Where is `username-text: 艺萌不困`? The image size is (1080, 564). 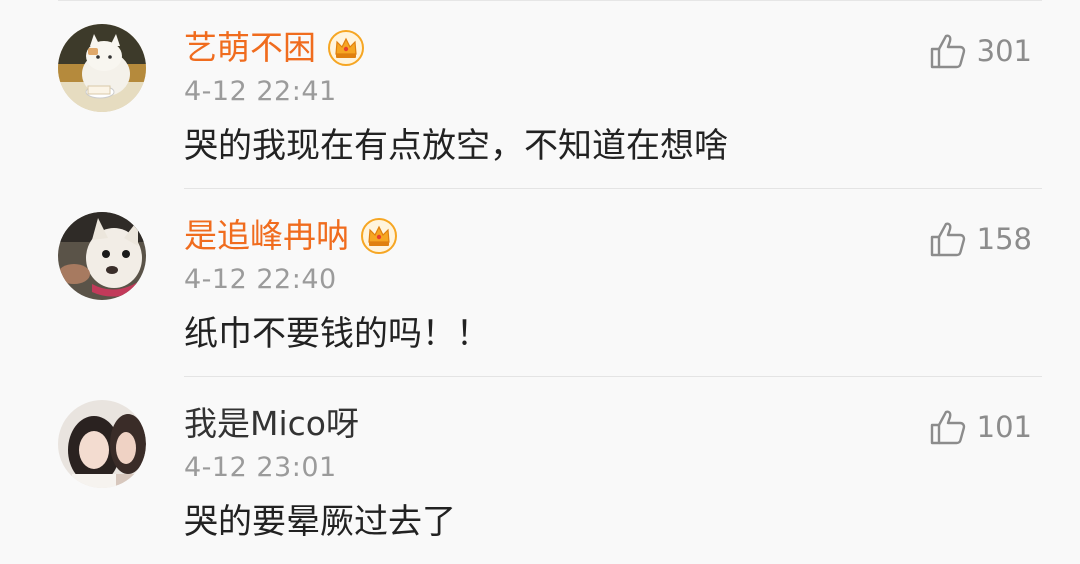
username-text: 艺萌不困 is located at coordinates (250, 48).